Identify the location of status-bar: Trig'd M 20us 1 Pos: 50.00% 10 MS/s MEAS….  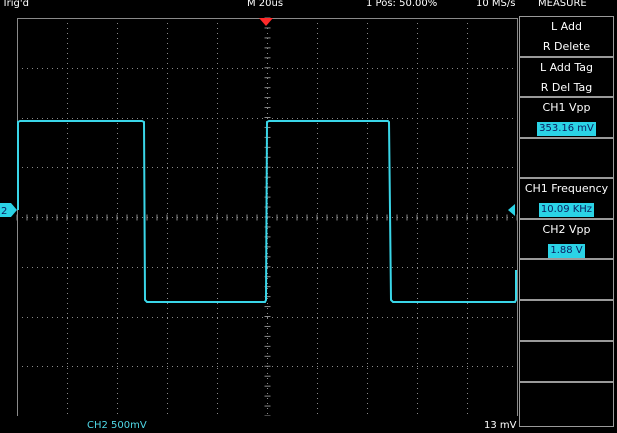
(308, 5).